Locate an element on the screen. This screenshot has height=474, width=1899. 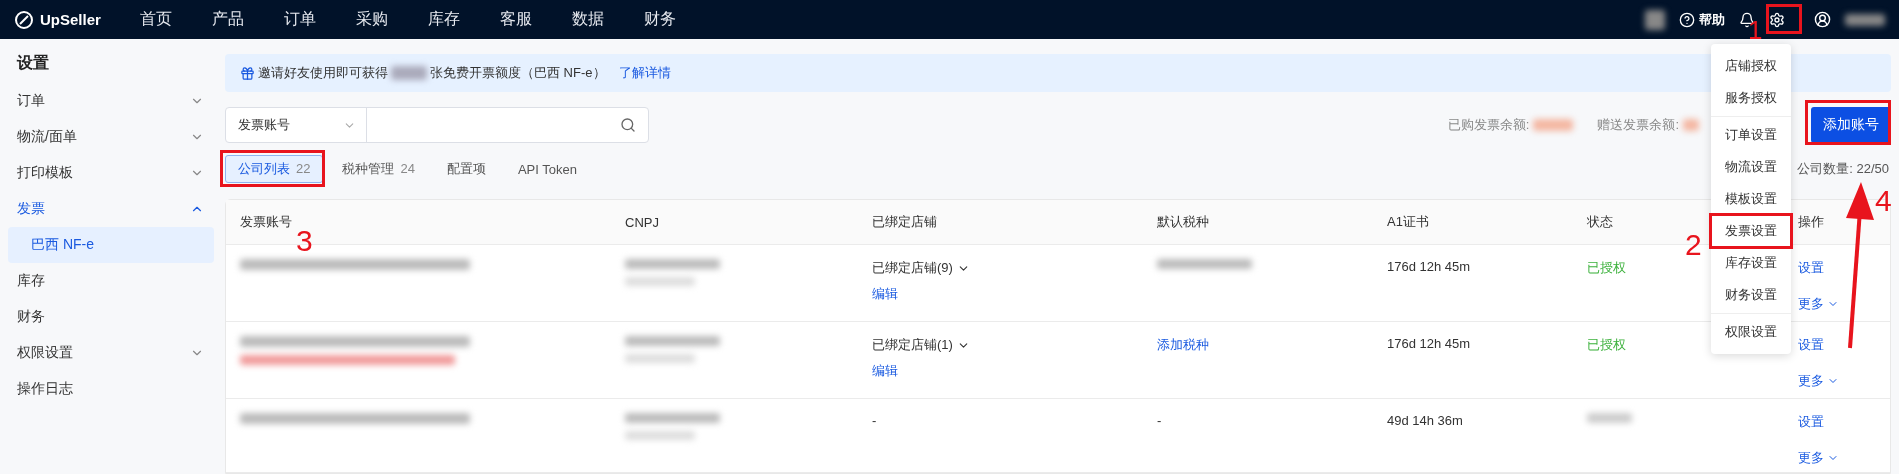
tab: 公司列表 22 is located at coordinates (274, 169).